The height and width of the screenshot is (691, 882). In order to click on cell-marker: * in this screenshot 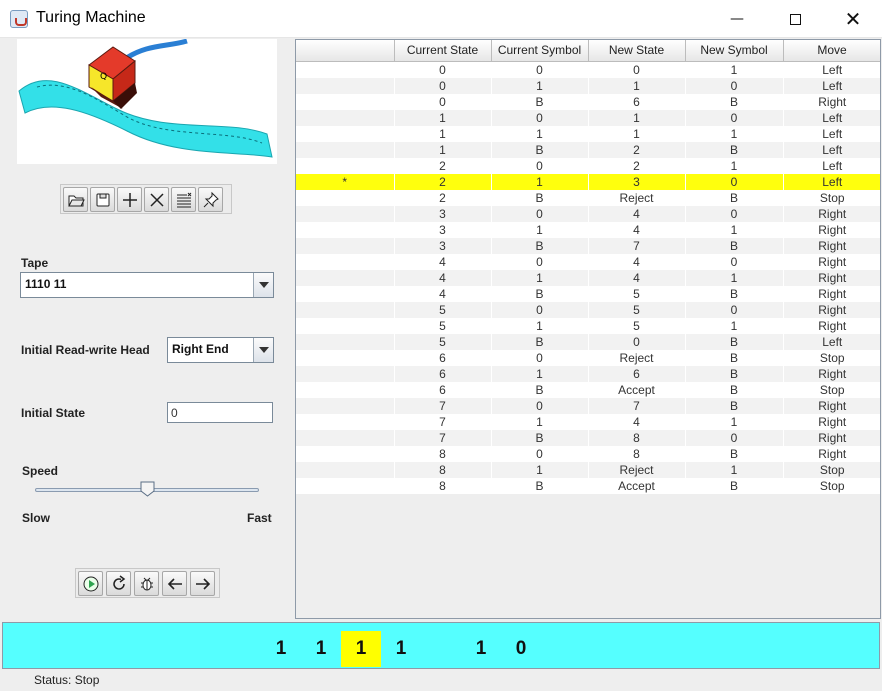, I will do `click(345, 181)`.